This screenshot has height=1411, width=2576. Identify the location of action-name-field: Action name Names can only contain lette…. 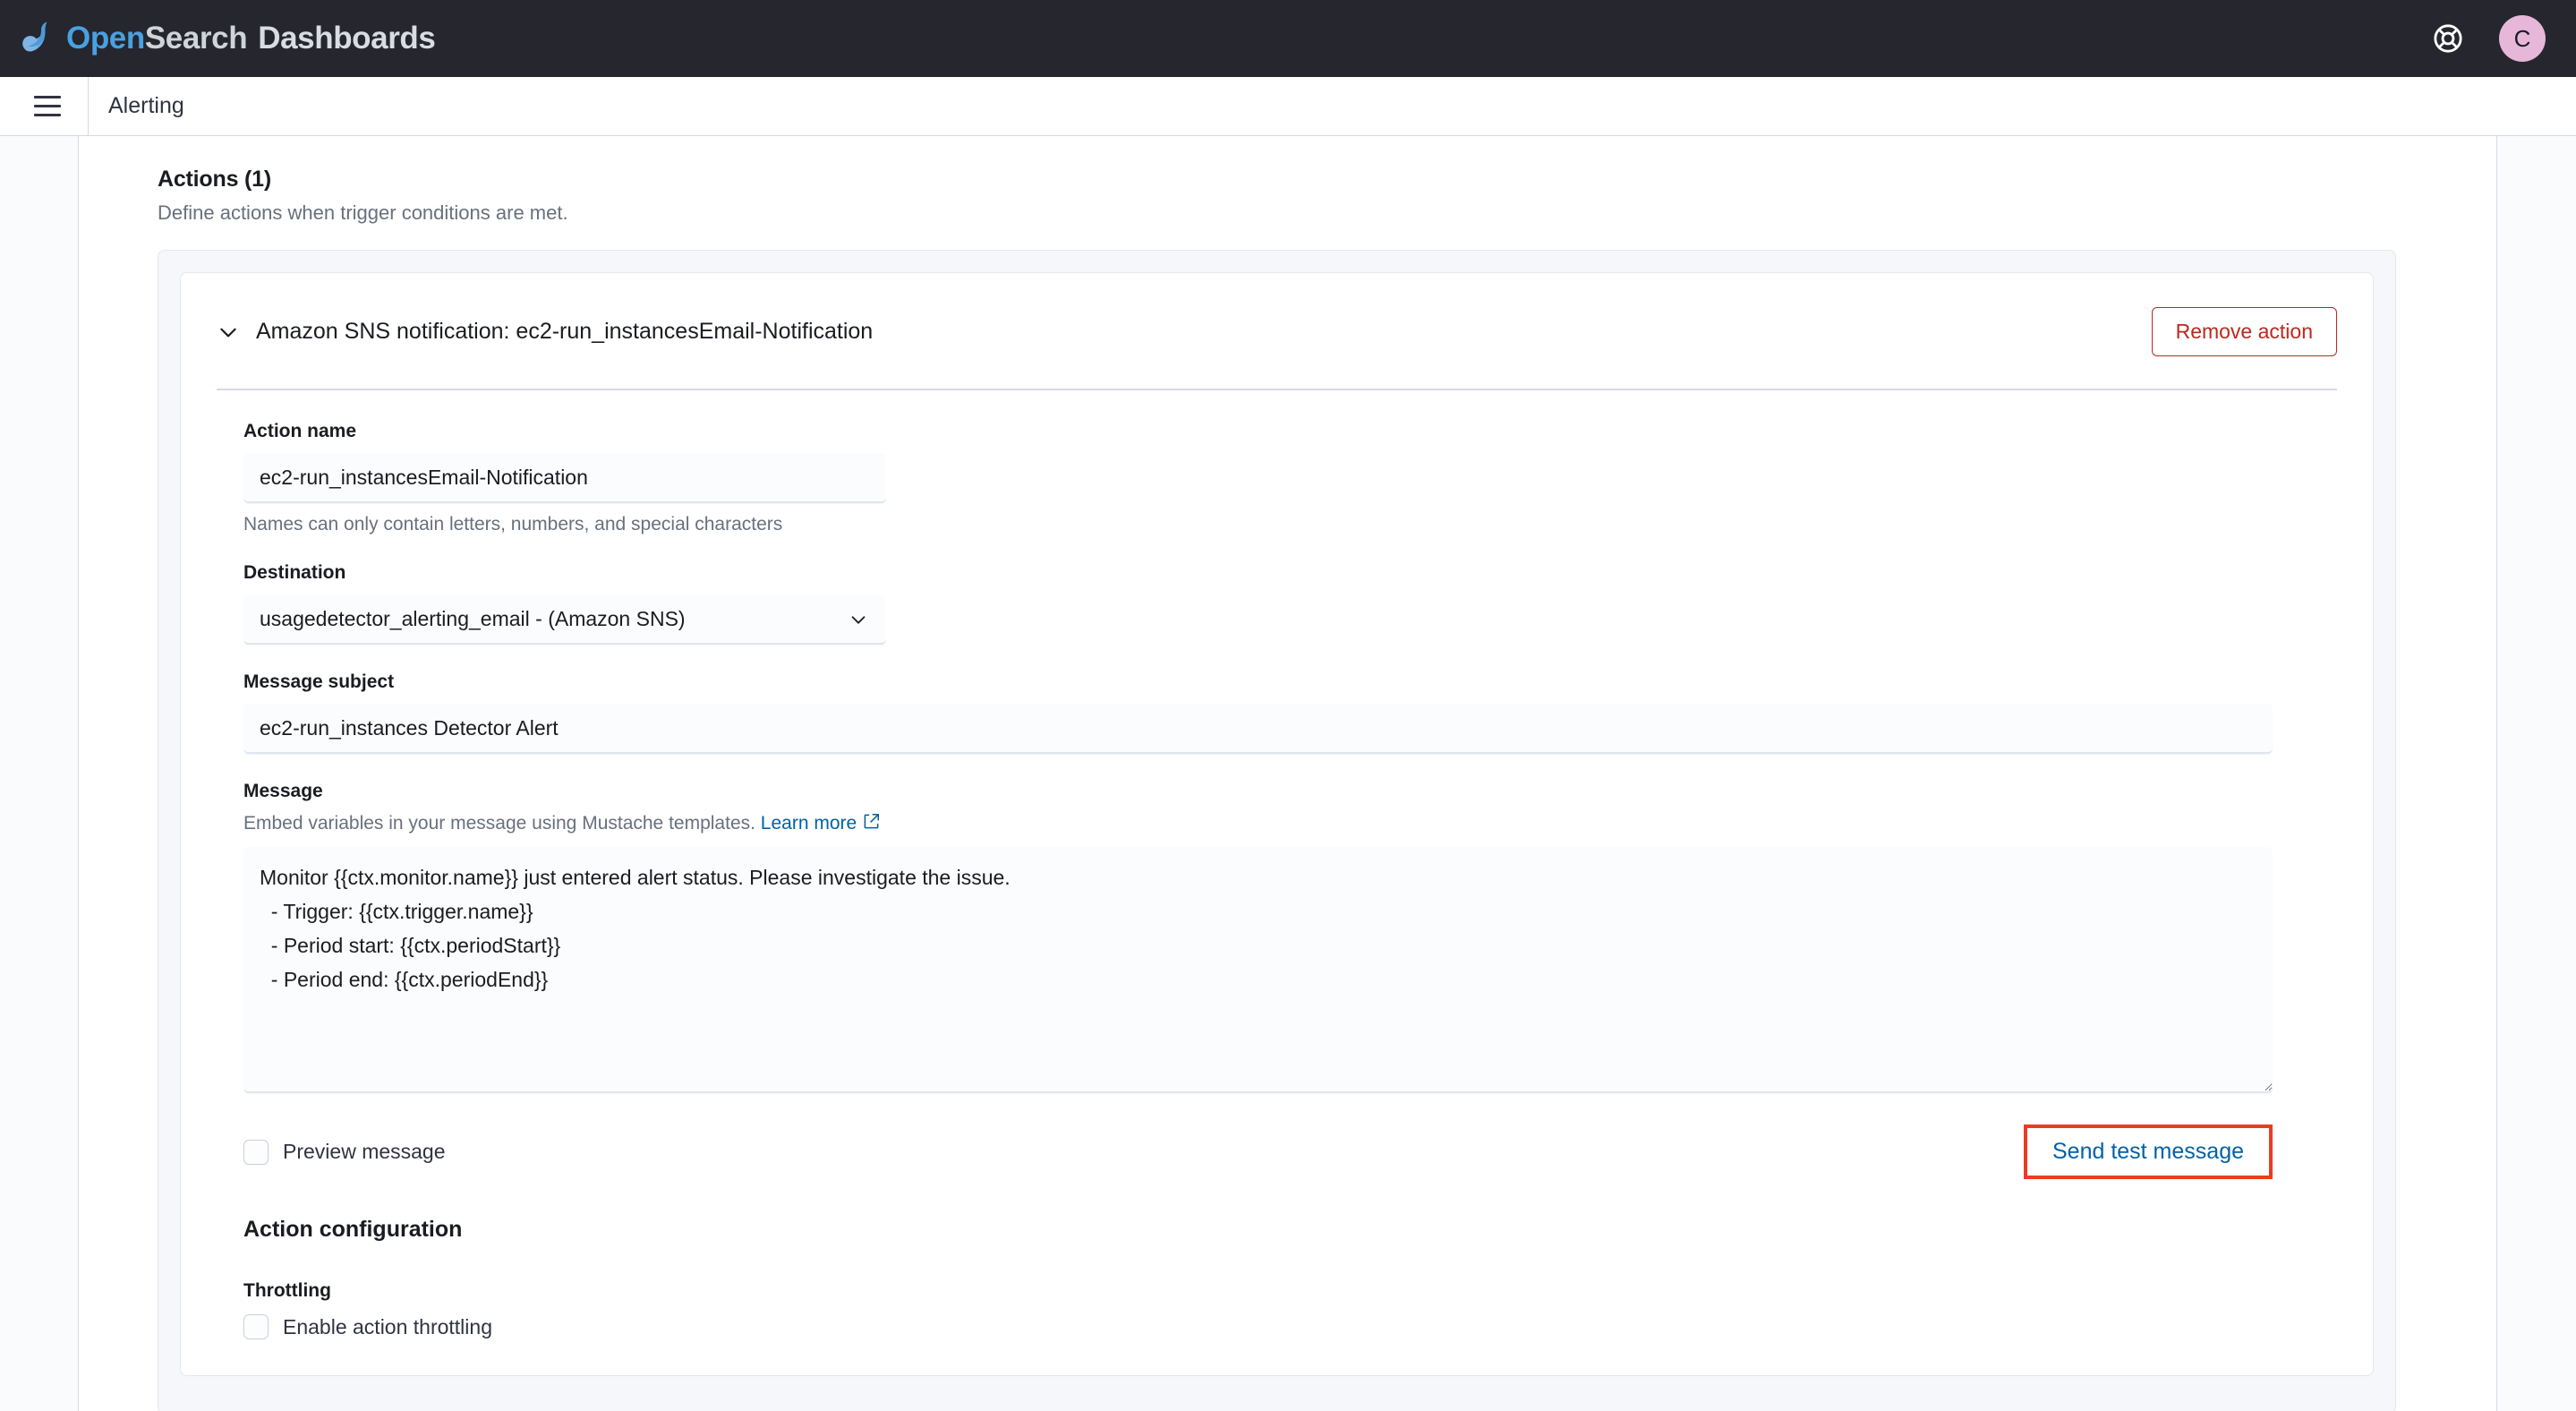
(1290, 478).